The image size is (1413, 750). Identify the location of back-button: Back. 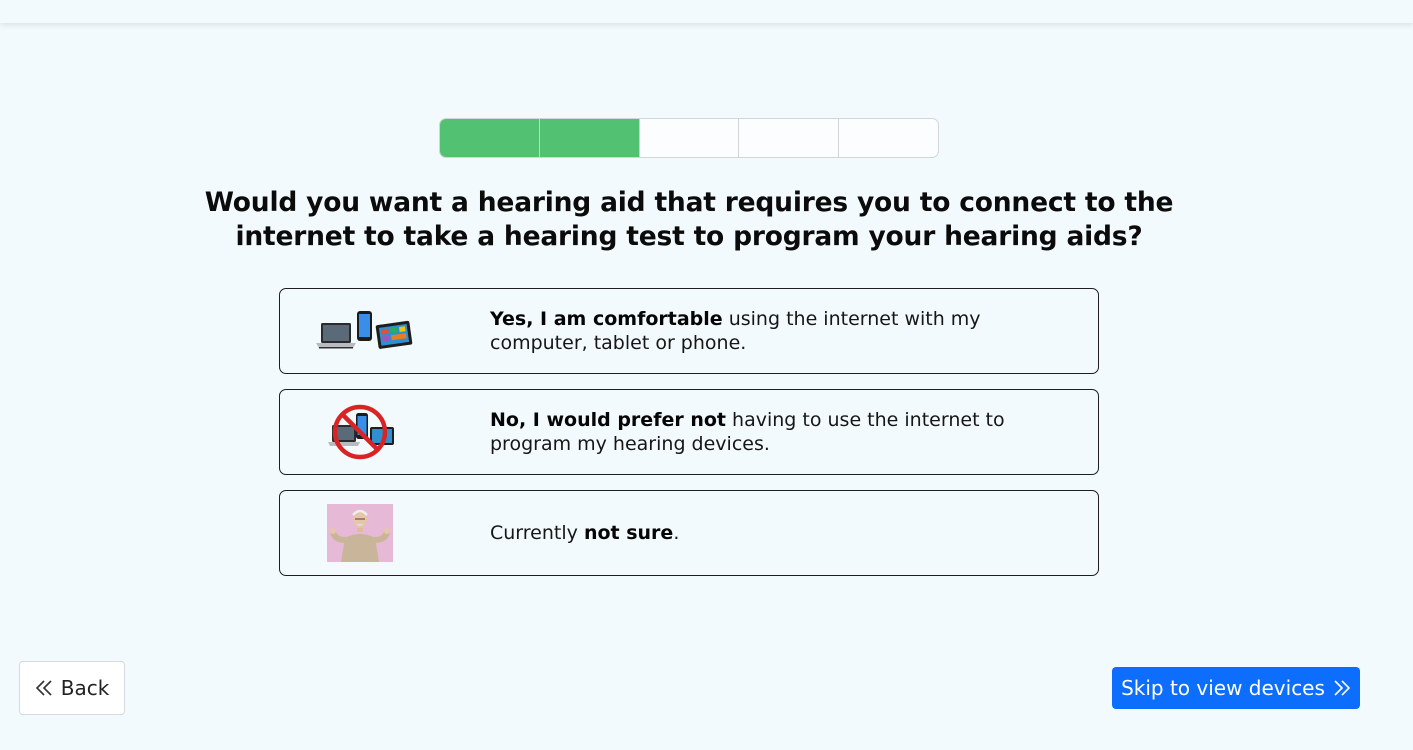
(72, 688).